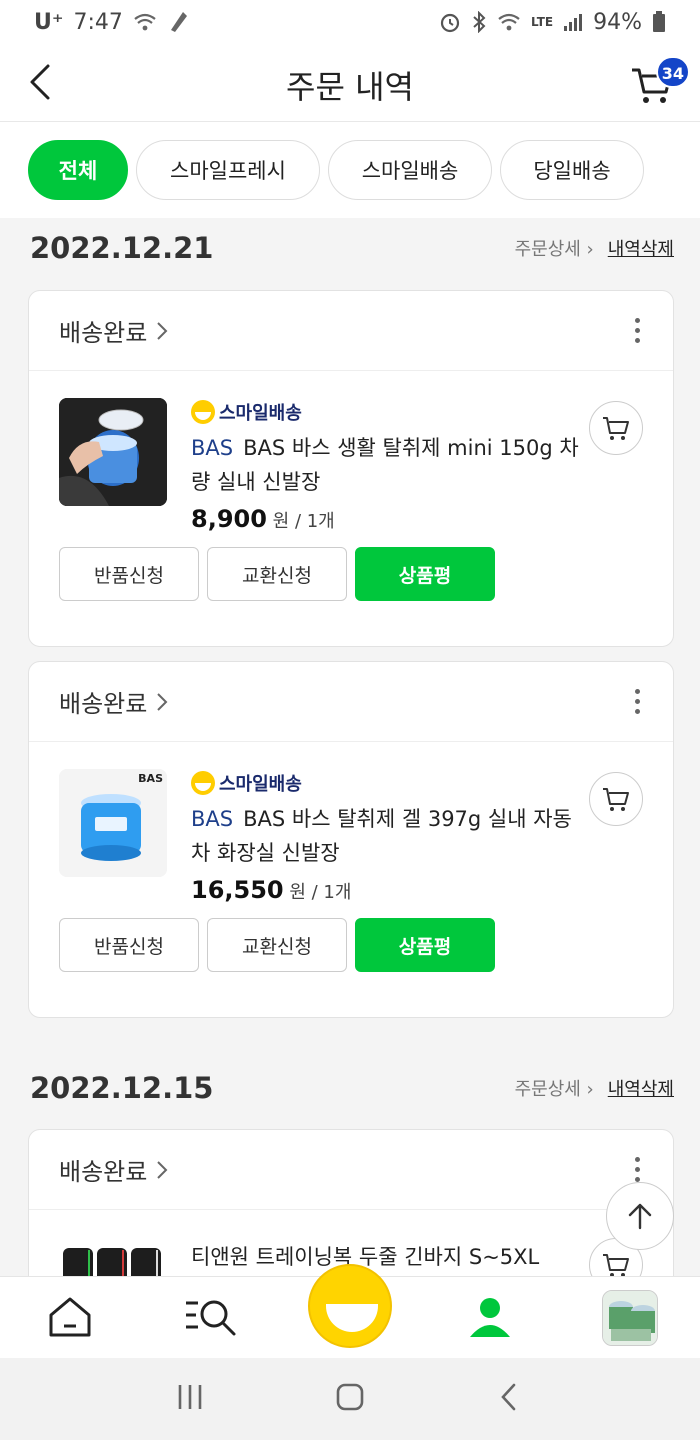 This screenshot has height=1440, width=700. I want to click on filter-smile-fresh: 스마일프레시, so click(228, 170).